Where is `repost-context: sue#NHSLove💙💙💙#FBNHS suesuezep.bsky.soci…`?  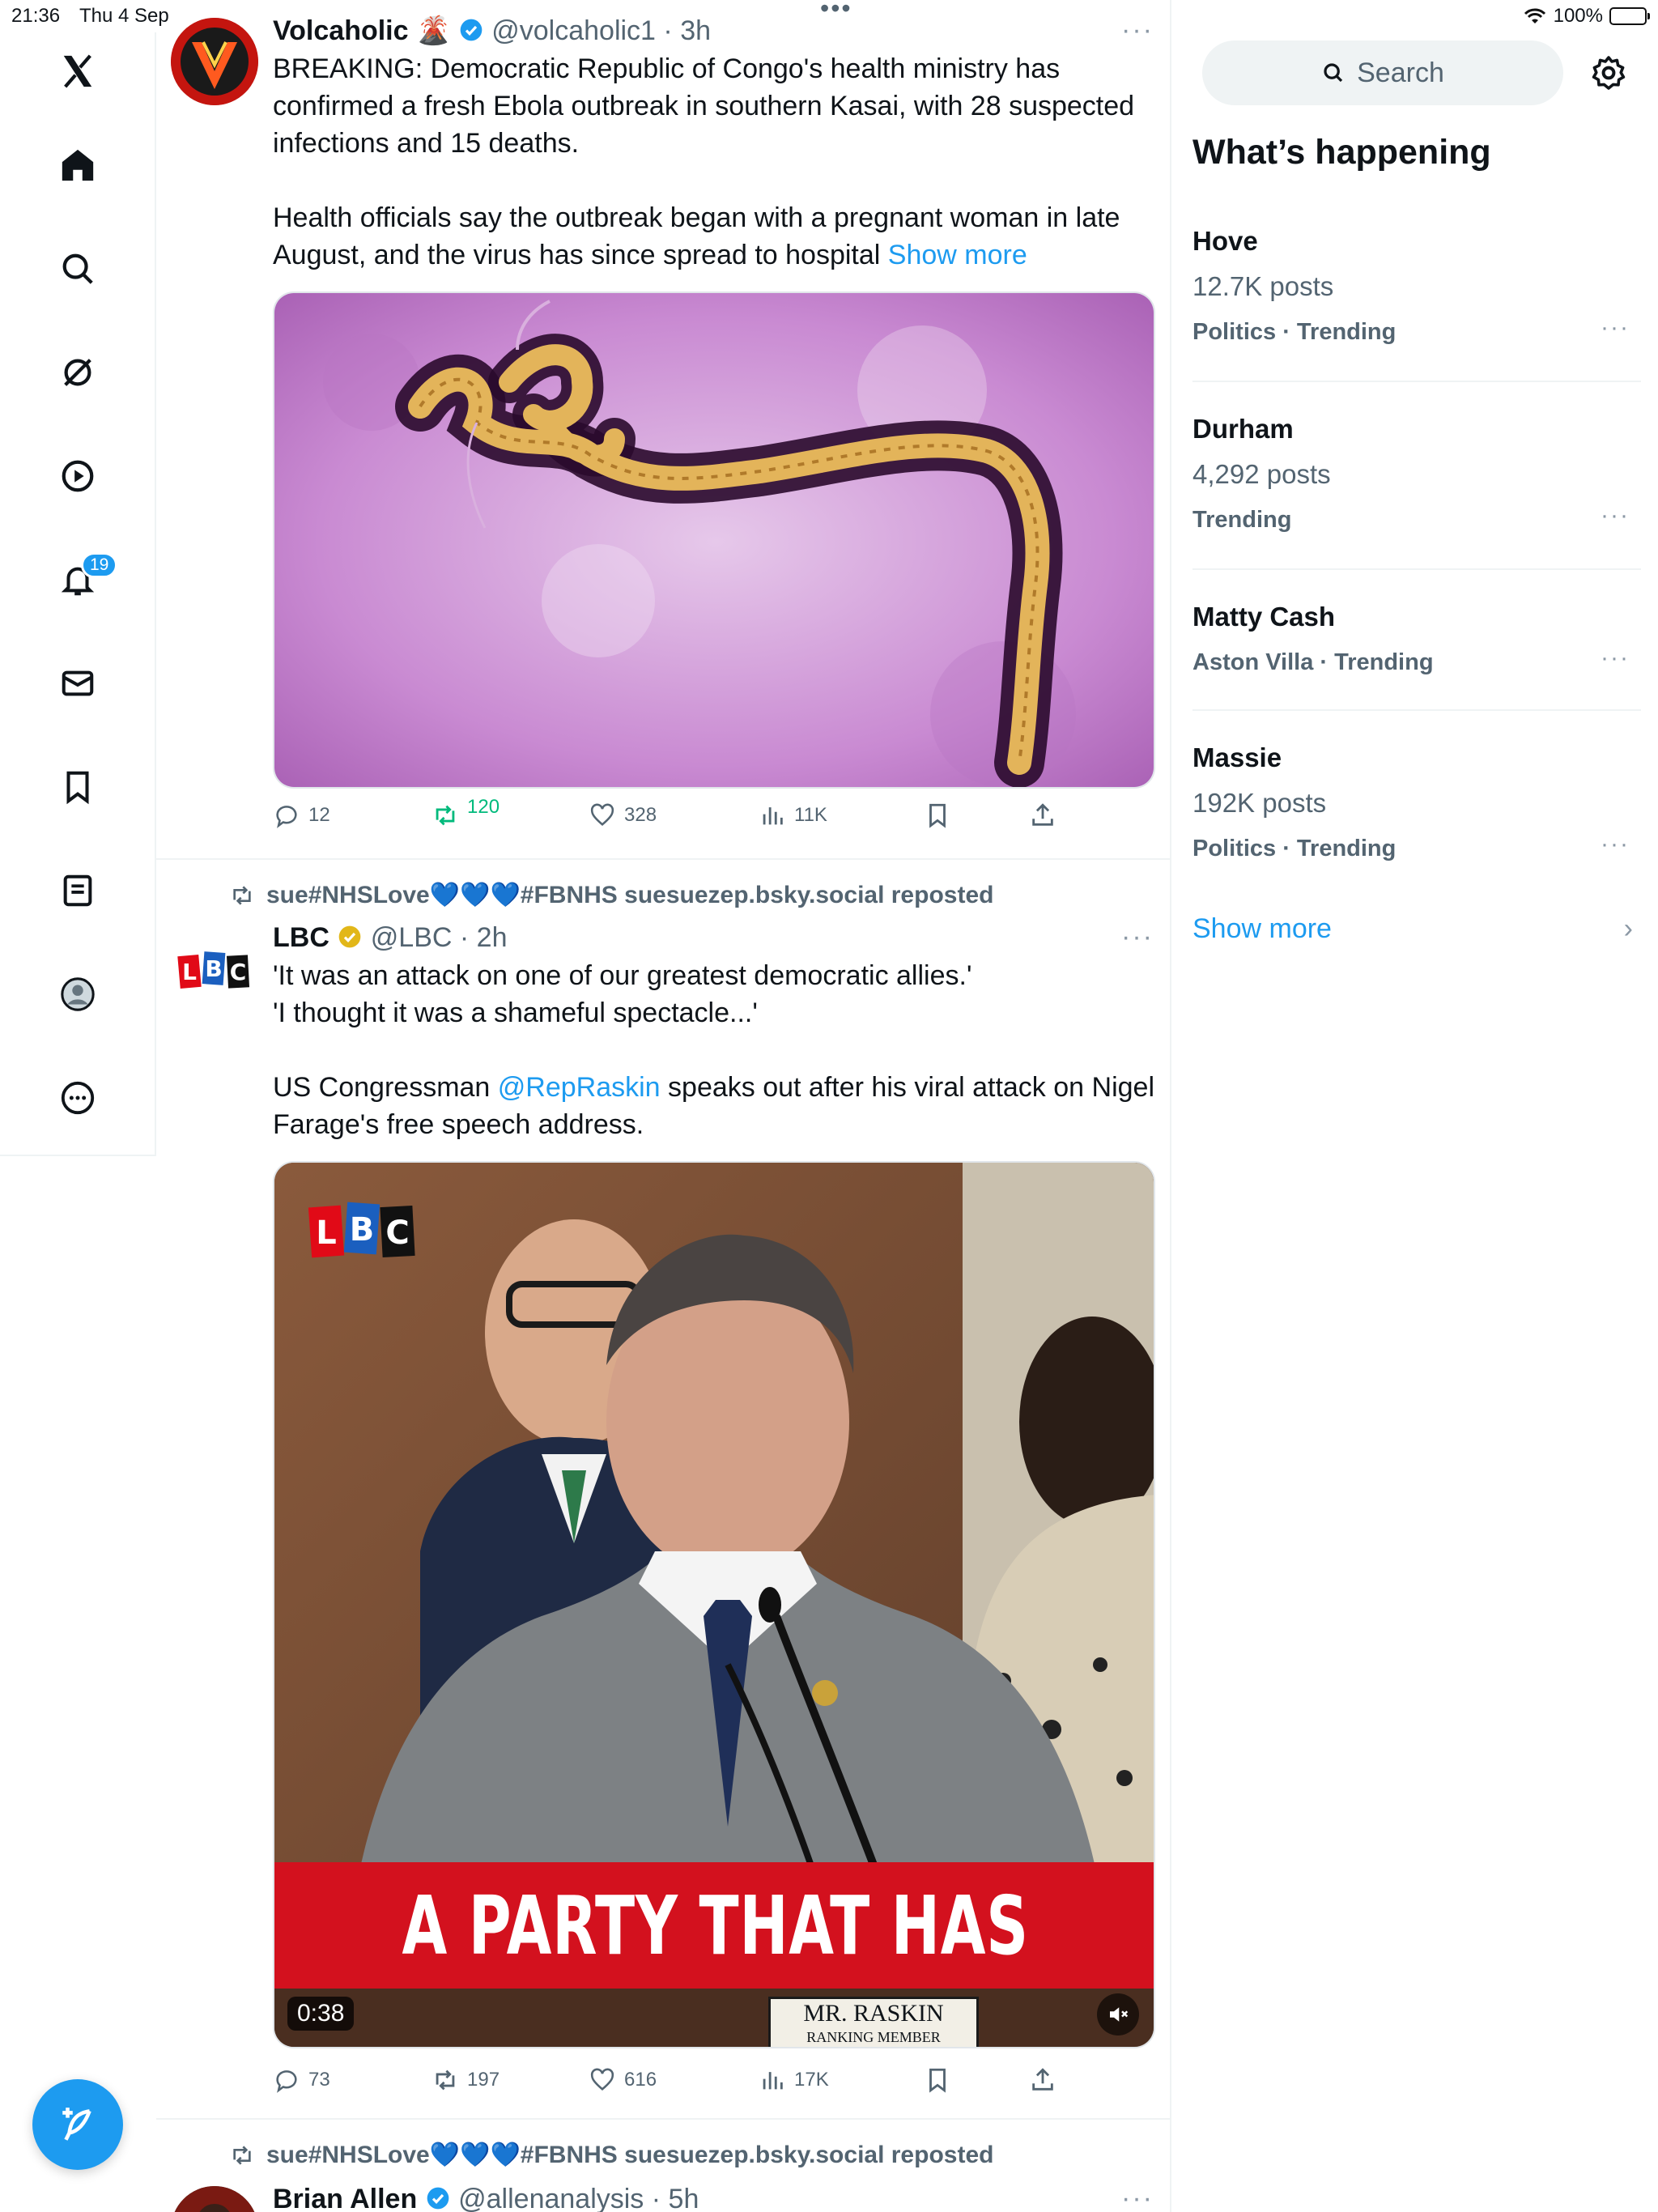 repost-context: sue#NHSLove💙💙💙#FBNHS suesuezep.bsky.soci… is located at coordinates (611, 2155).